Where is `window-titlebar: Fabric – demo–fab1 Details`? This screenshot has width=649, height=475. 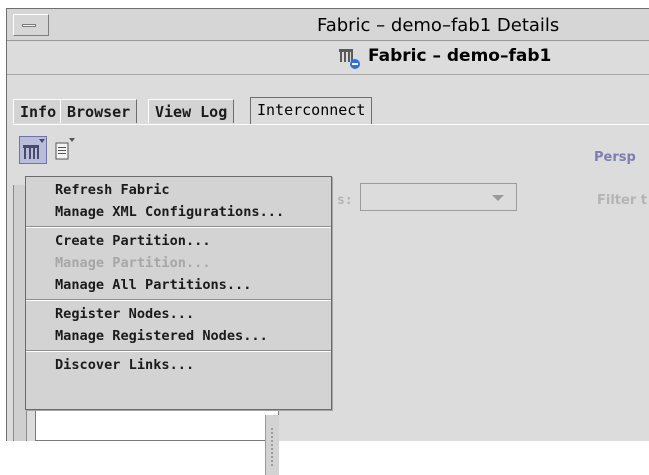
window-titlebar: Fabric – demo–fab1 Details is located at coordinates (328, 25).